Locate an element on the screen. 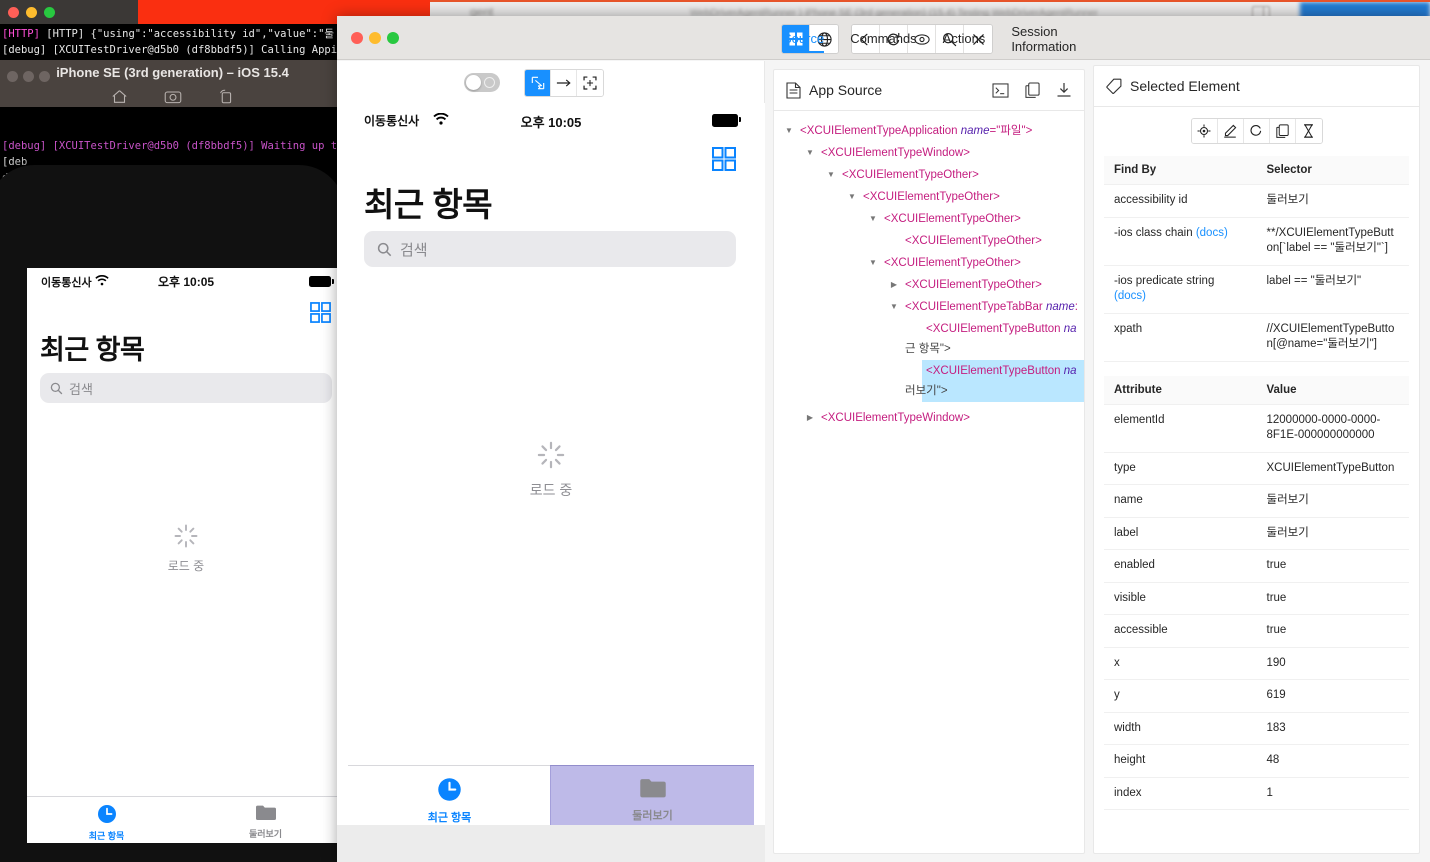  edit-icon is located at coordinates (1230, 131).